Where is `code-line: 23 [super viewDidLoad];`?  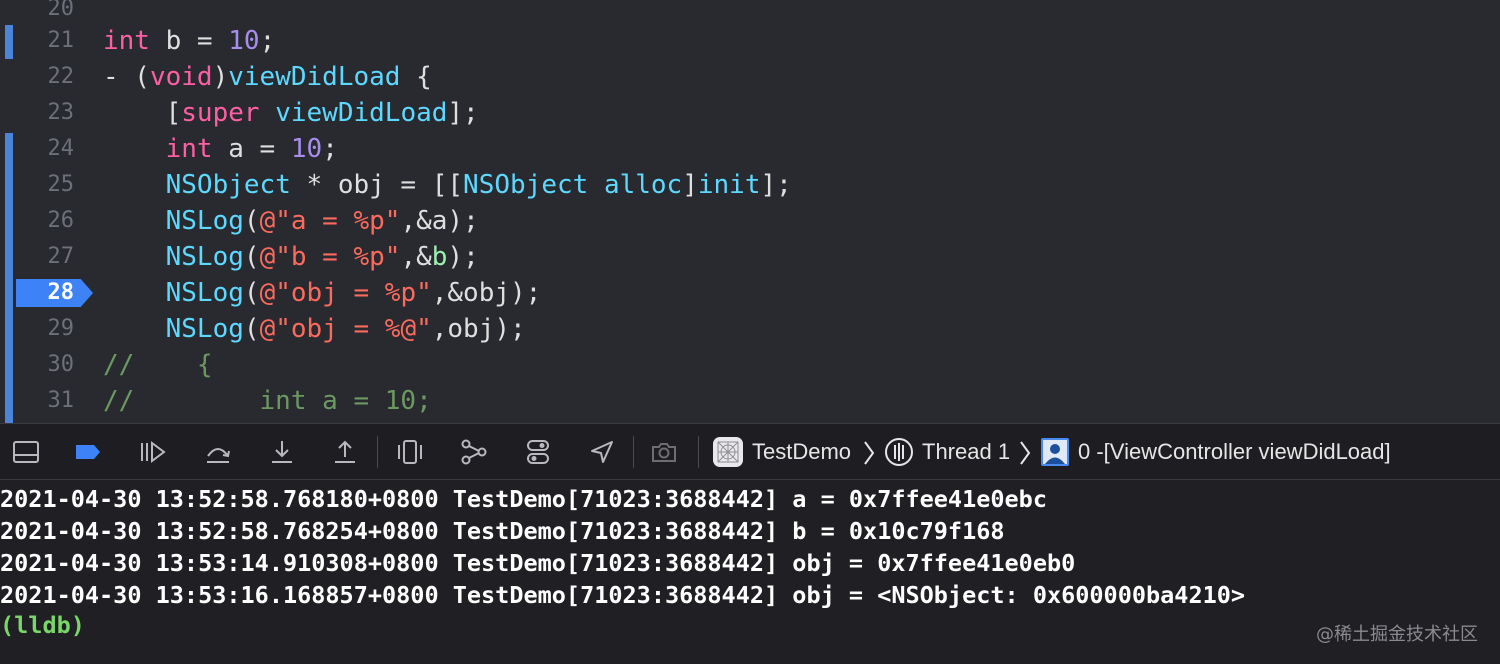 code-line: 23 [super viewDidLoad]; is located at coordinates (750, 113).